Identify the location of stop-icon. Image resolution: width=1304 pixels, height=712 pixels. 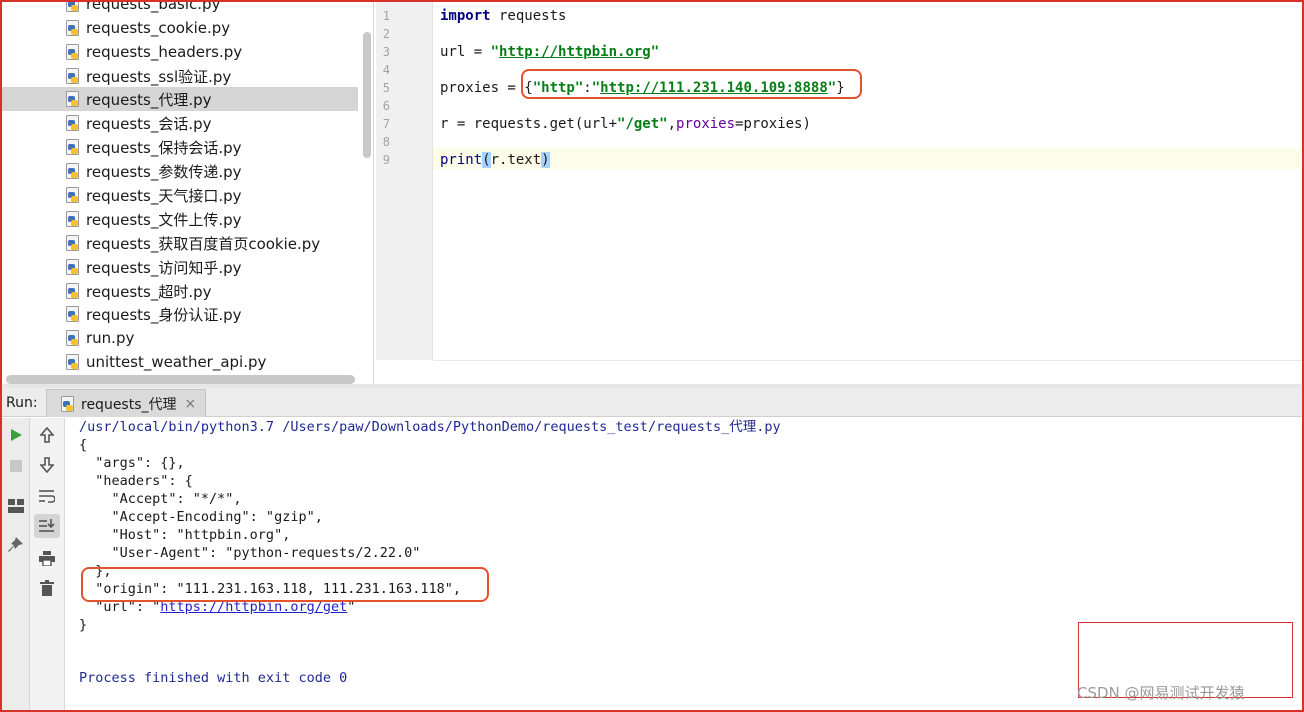
(16, 466).